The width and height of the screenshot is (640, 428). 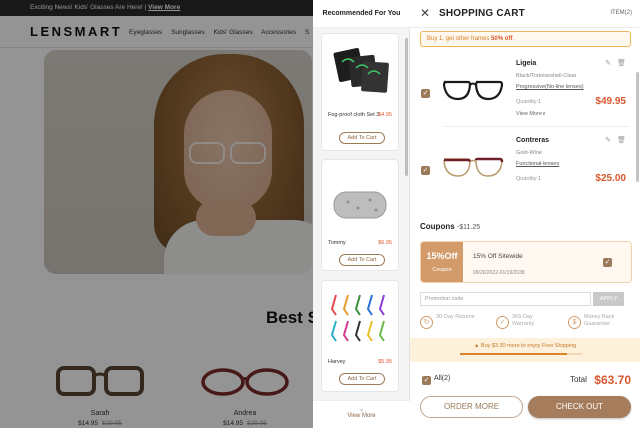 What do you see at coordinates (498, 256) in the screenshot?
I see `coupon-title: 15% Off Sitewide` at bounding box center [498, 256].